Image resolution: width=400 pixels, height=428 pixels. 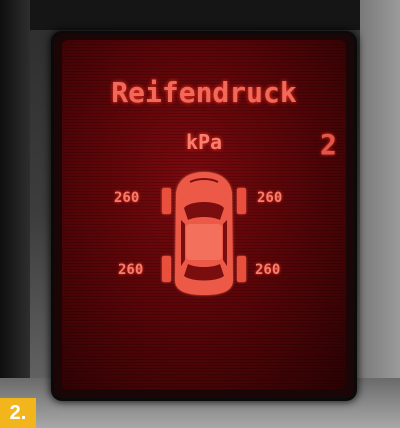 I want to click on tire-front-left, so click(x=166, y=201).